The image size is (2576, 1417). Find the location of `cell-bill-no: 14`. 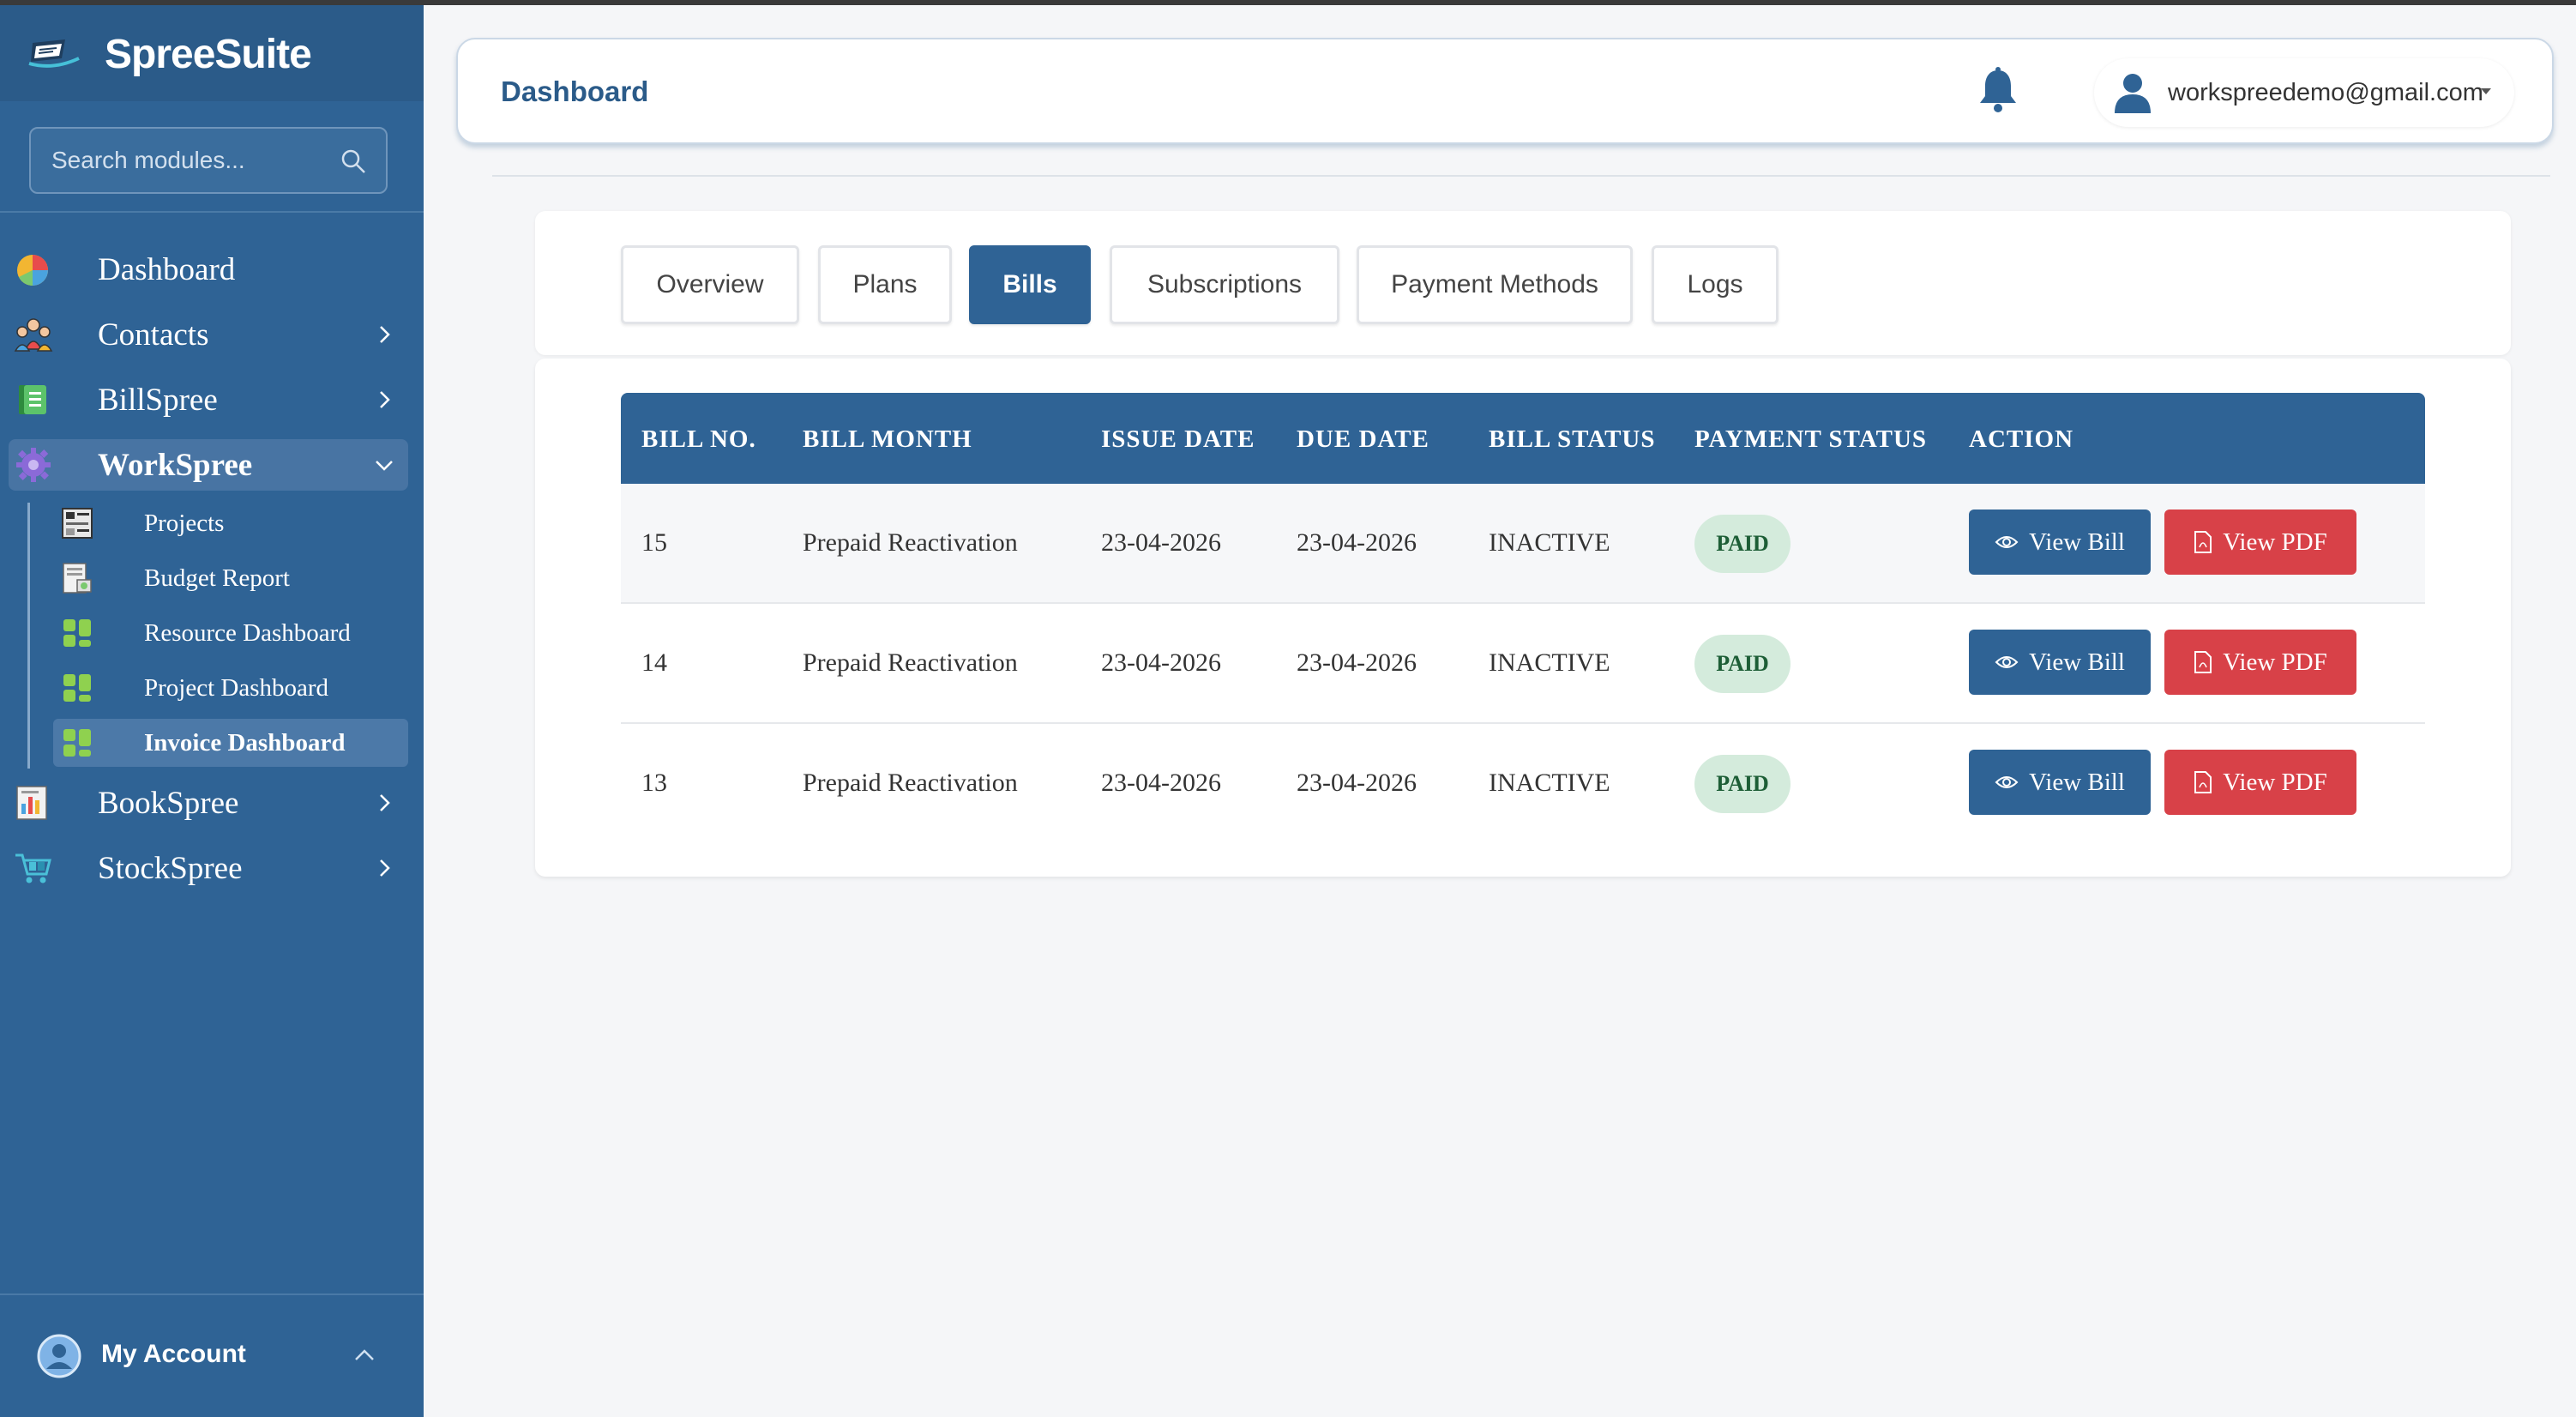

cell-bill-no: 14 is located at coordinates (654, 663).